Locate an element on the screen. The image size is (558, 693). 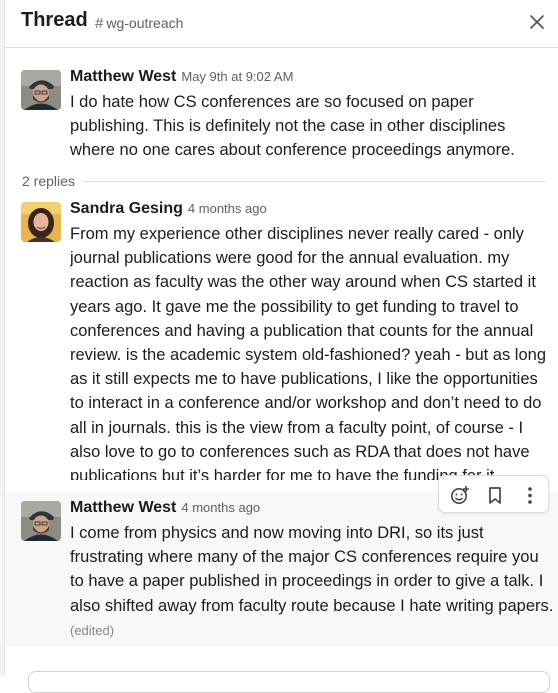
reply-composer is located at coordinates (289, 682).